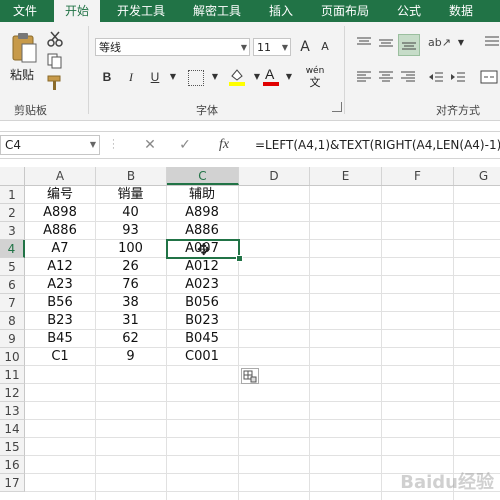 The width and height of the screenshot is (500, 500). What do you see at coordinates (458, 77) in the screenshot?
I see `increase-indent-icon` at bounding box center [458, 77].